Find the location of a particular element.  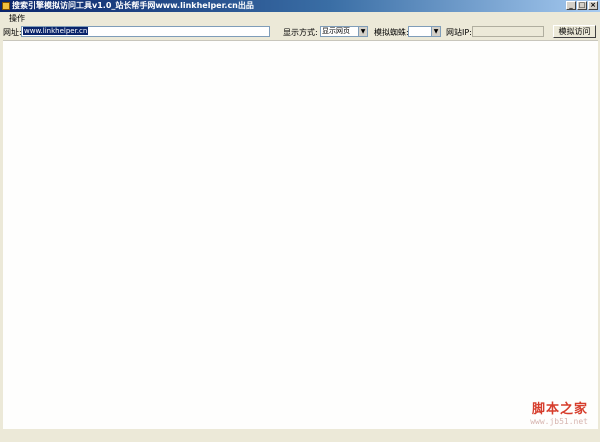

window-title: 搜索引擎模拟访问工具v1.0_站长帮手网www.linkhelper.cn出品 is located at coordinates (133, 5).